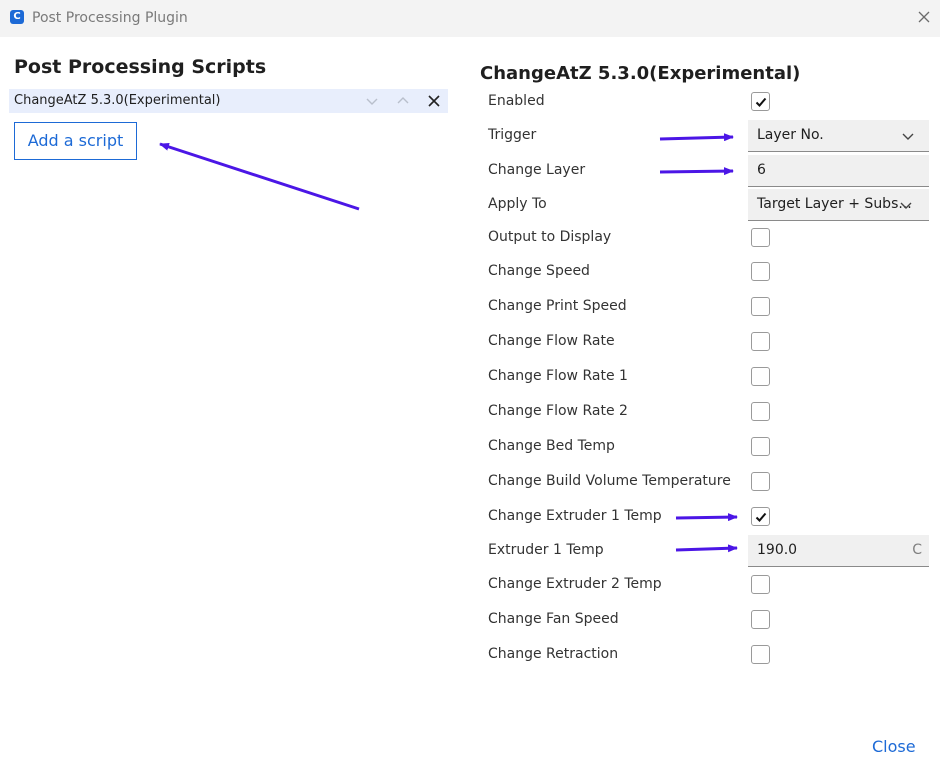 This screenshot has width=940, height=777. I want to click on temp-unit: C, so click(917, 550).